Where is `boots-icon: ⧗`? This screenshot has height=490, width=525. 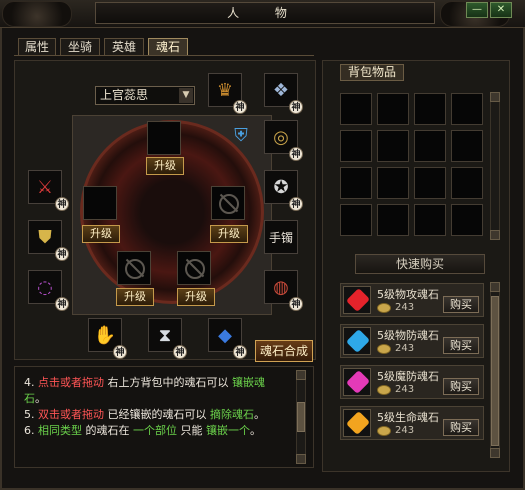 boots-icon: ⧗ is located at coordinates (165, 335).